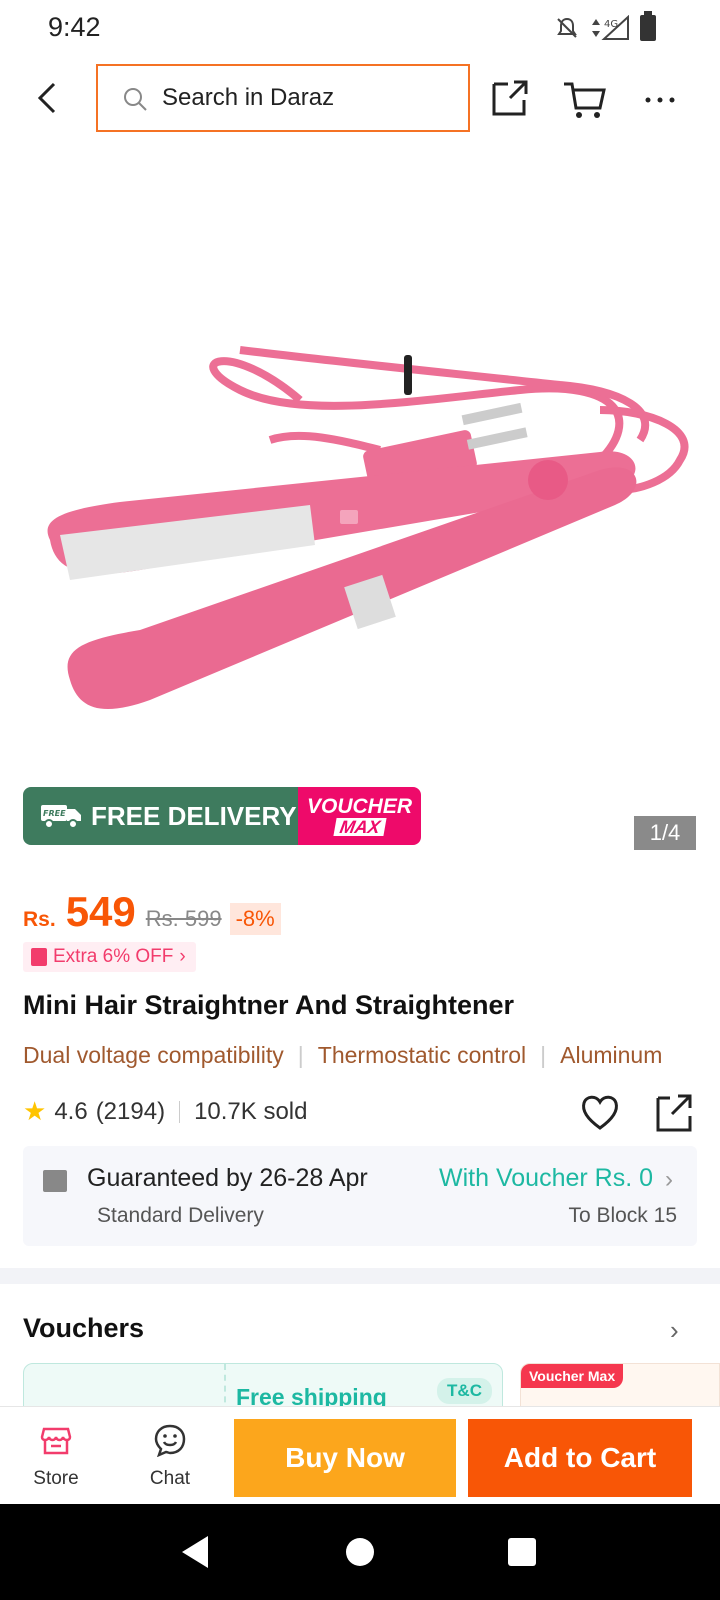  Describe the element at coordinates (48, 98) in the screenshot. I see `back-icon` at that location.